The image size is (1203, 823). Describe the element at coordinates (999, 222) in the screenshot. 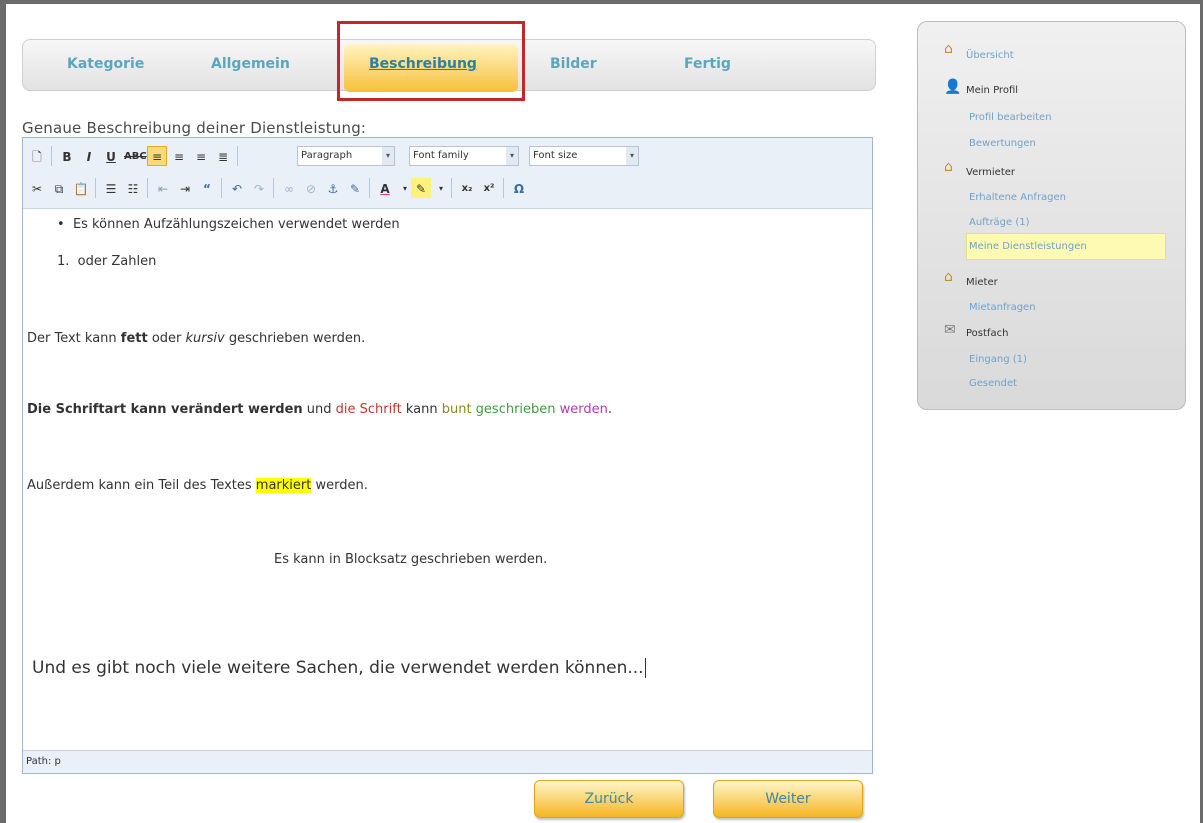

I see `sidebar-item-orders: Aufträge (1)` at that location.